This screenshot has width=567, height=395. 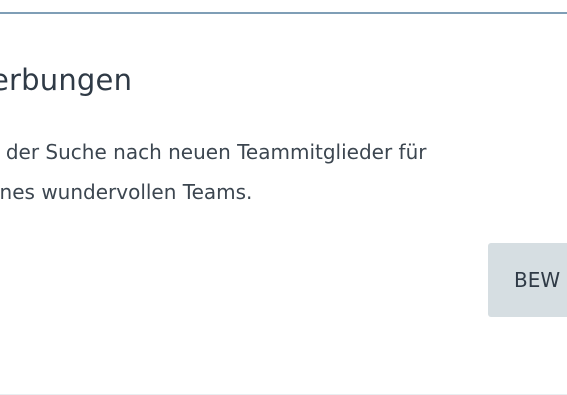 I want to click on top-strip, so click(x=283, y=6).